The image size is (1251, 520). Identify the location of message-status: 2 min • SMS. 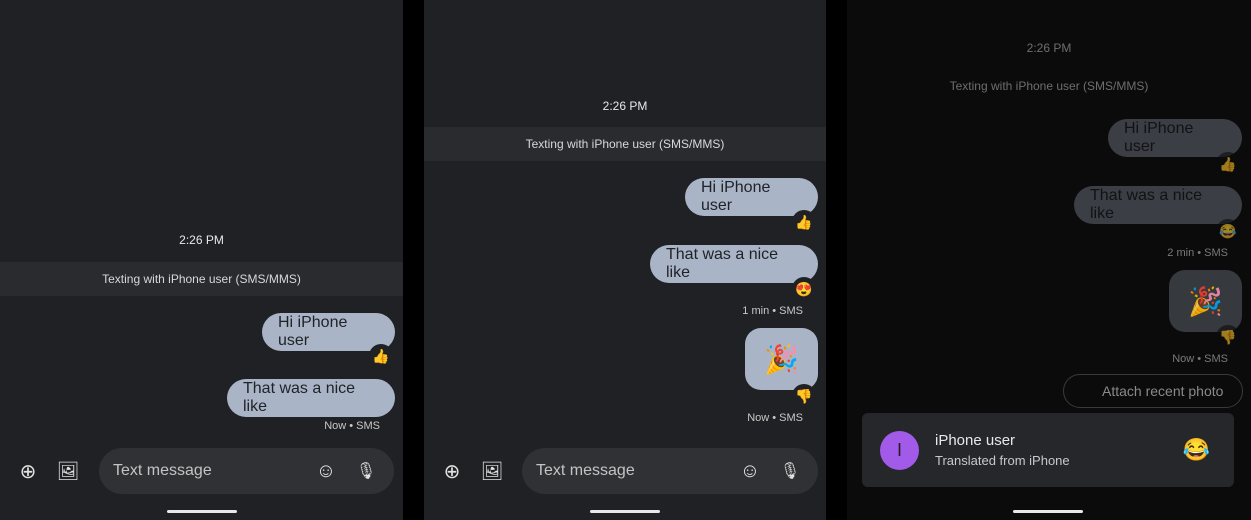
(1197, 253).